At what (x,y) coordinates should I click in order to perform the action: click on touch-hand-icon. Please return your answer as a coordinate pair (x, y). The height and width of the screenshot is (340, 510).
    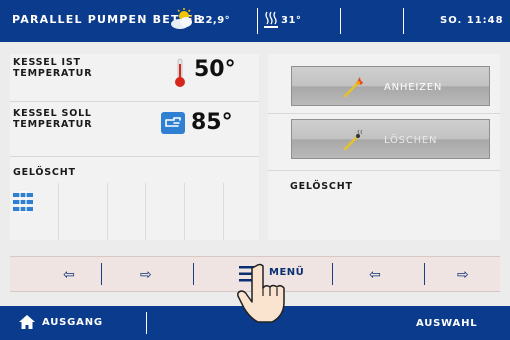
    Looking at the image, I should click on (261, 293).